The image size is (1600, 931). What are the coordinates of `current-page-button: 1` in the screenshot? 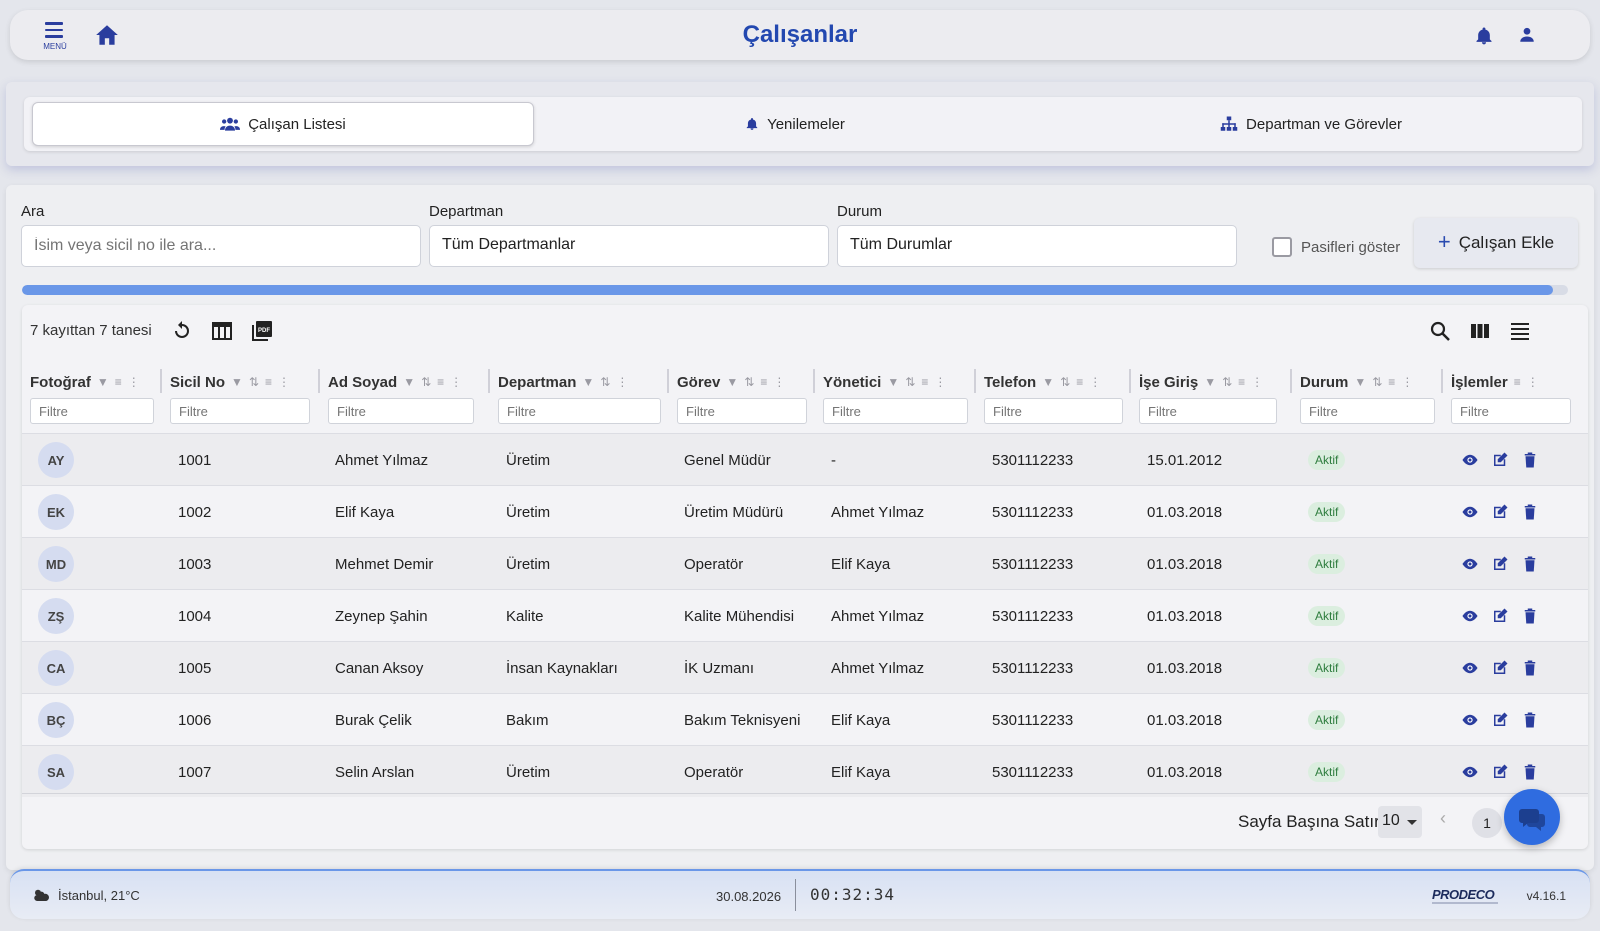 It's located at (1487, 823).